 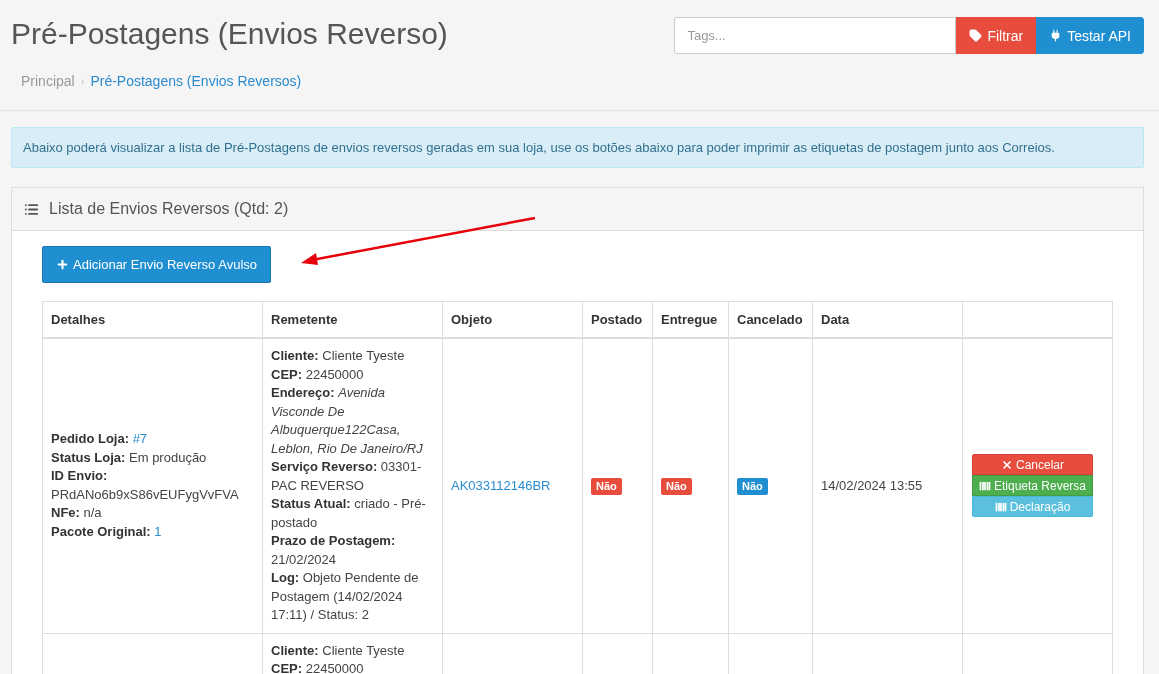 What do you see at coordinates (345, 596) in the screenshot?
I see `sender-line: Log: Objeto Pendente de Postagem (14/02/2024 17:11) / Status: 2` at bounding box center [345, 596].